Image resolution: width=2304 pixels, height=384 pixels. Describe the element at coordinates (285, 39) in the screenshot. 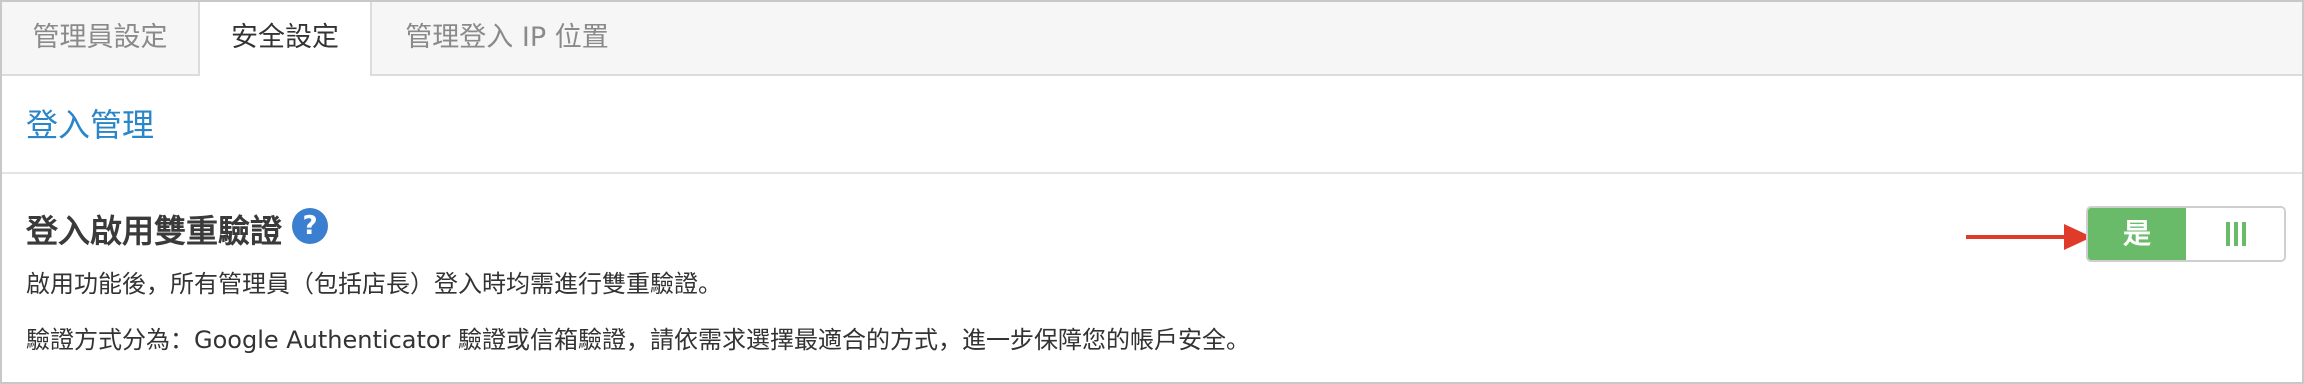

I see `tab-security-settings: 安全設定` at that location.